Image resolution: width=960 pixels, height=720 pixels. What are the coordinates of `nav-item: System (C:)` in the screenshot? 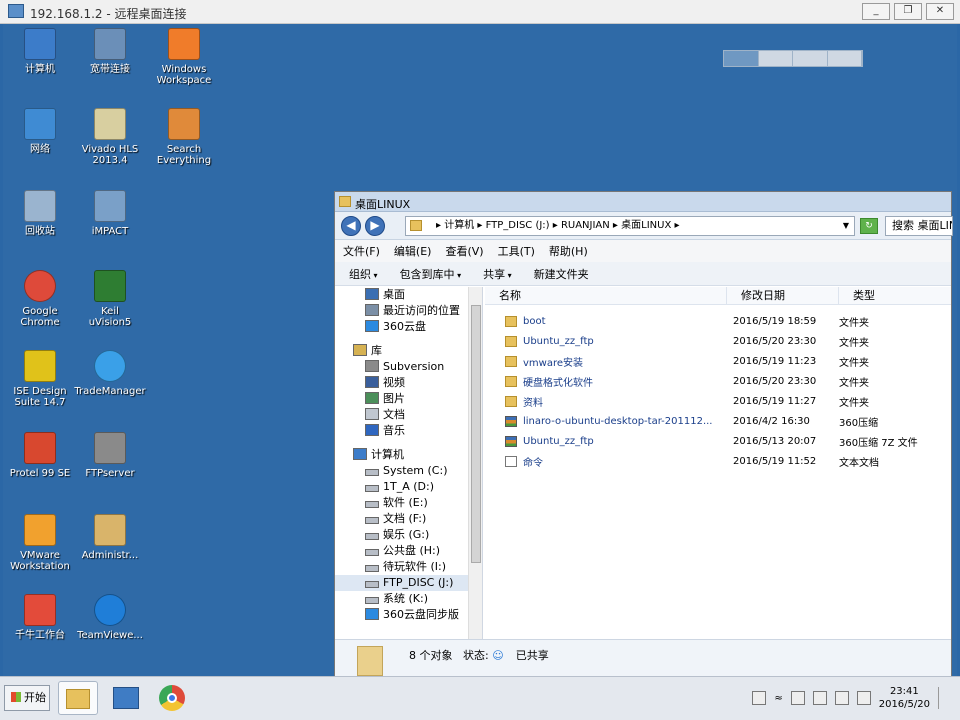 It's located at (408, 471).